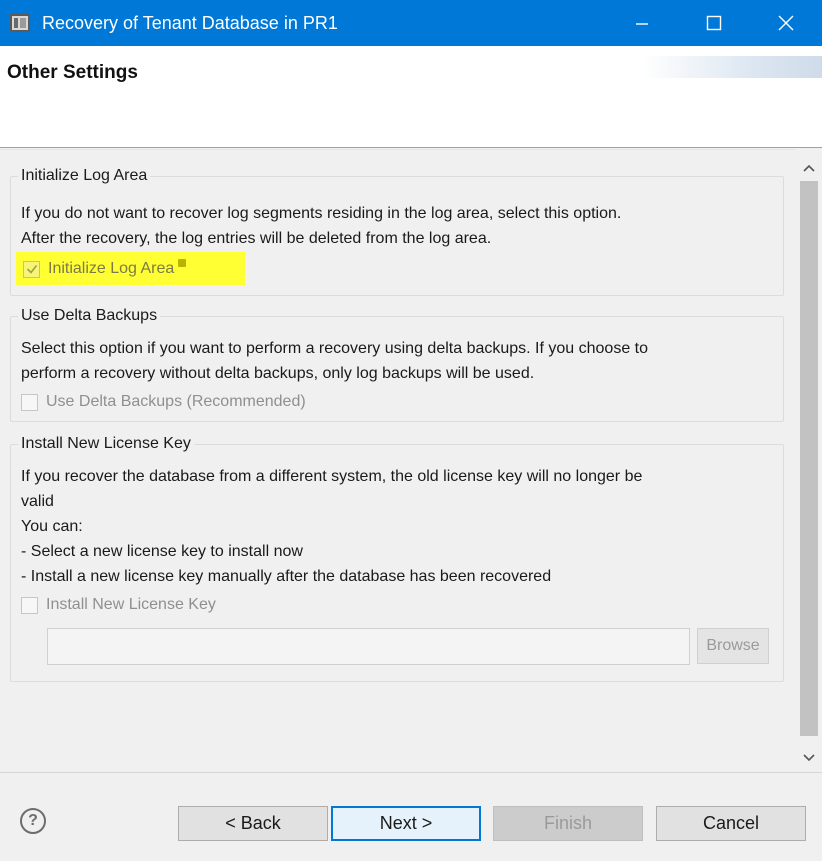 This screenshot has height=861, width=822. Describe the element at coordinates (33, 821) in the screenshot. I see `help-icon: ?` at that location.